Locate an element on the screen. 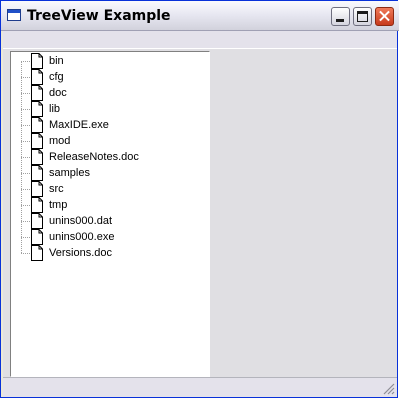 The width and height of the screenshot is (400, 400). tree-item-label: tmp is located at coordinates (58, 205).